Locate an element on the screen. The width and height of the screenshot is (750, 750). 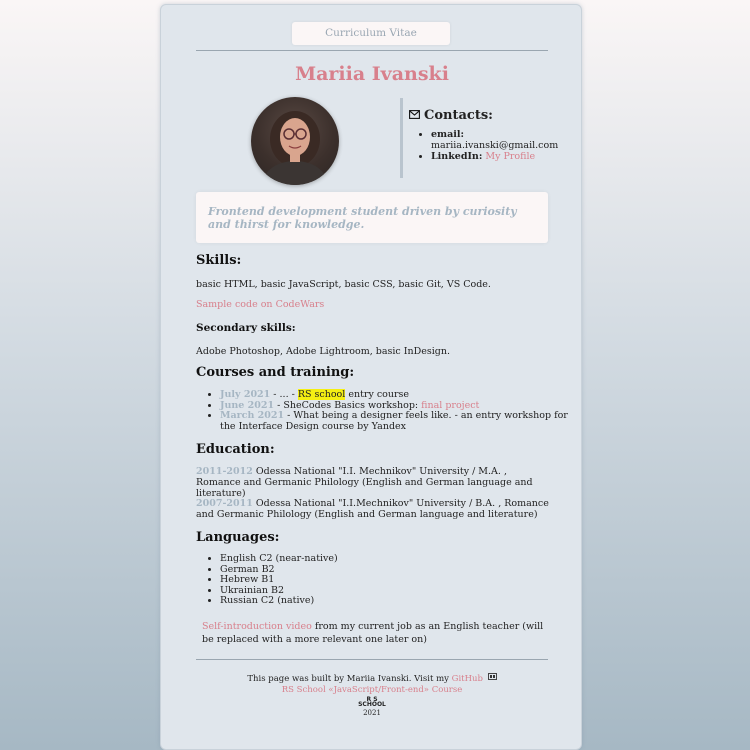
course-date: July 2021 is located at coordinates (245, 394).